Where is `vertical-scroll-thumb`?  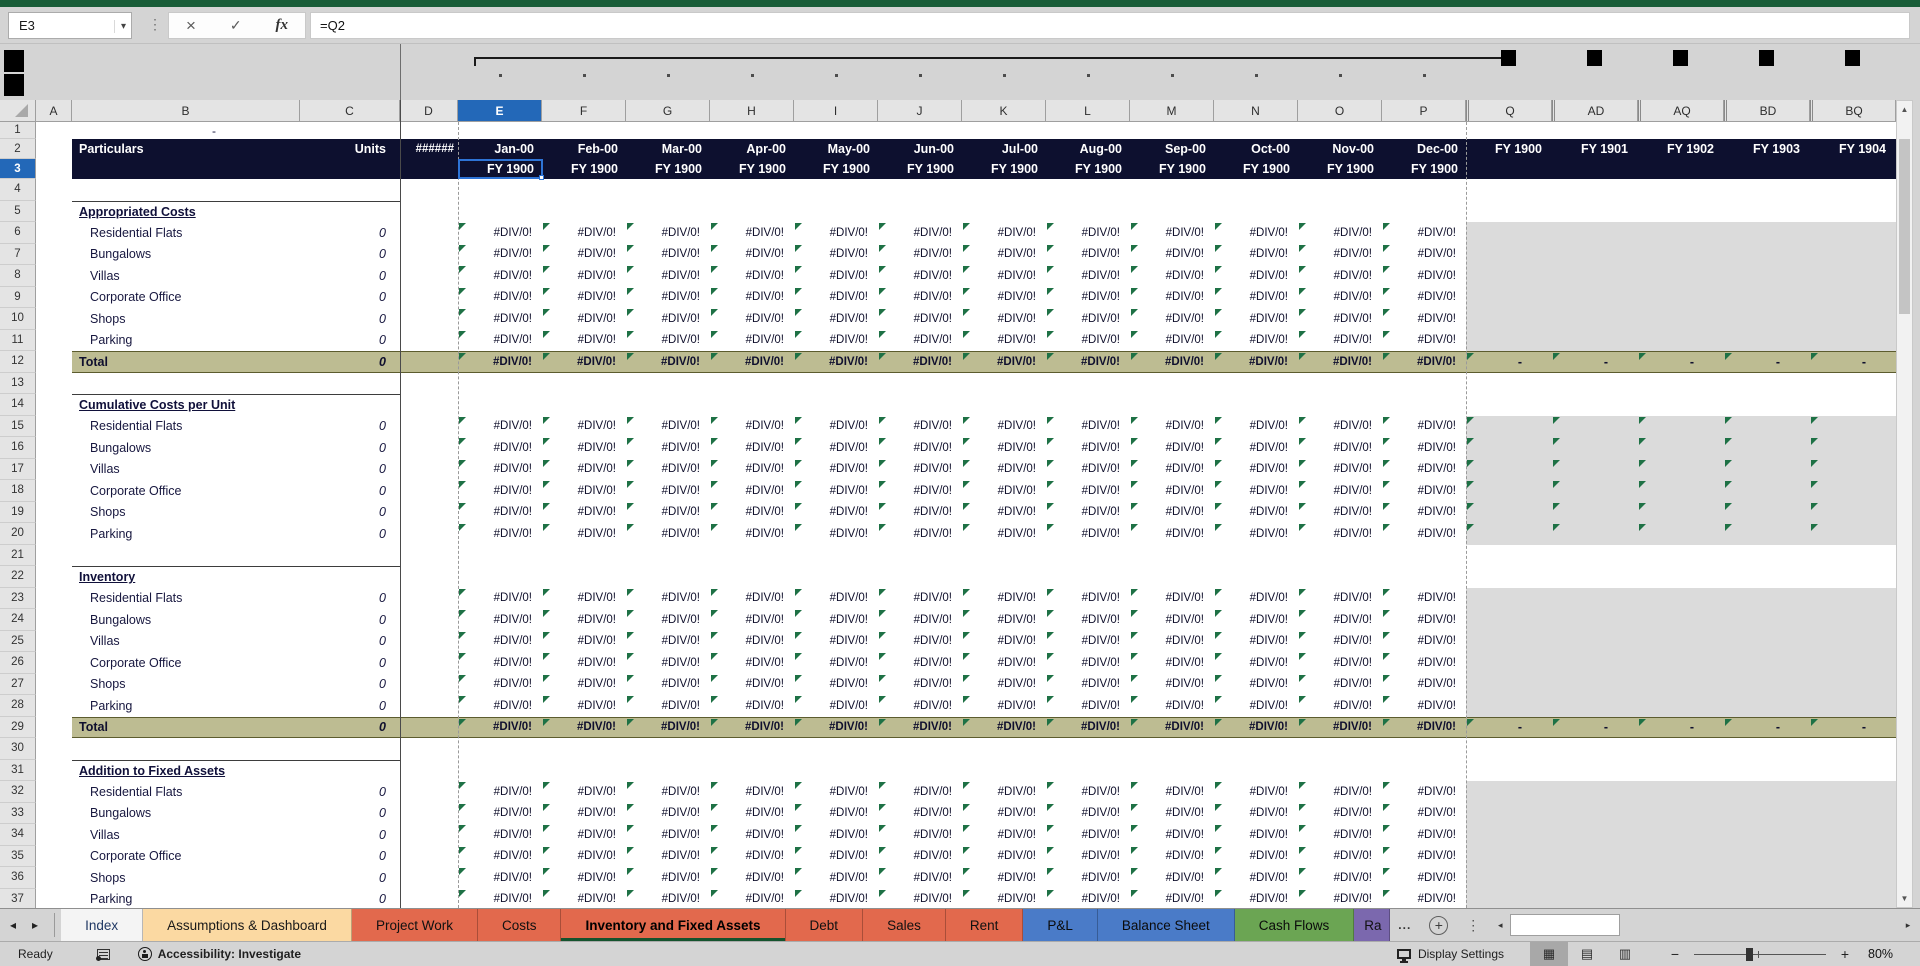 vertical-scroll-thumb is located at coordinates (1904, 226).